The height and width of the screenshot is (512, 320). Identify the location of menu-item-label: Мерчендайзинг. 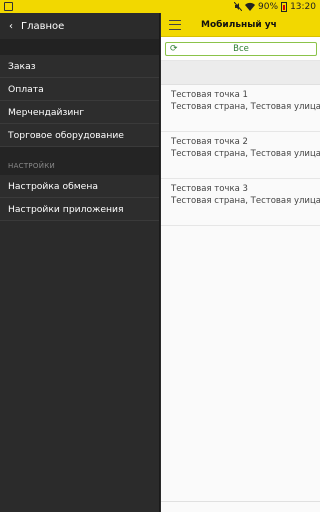
(46, 112).